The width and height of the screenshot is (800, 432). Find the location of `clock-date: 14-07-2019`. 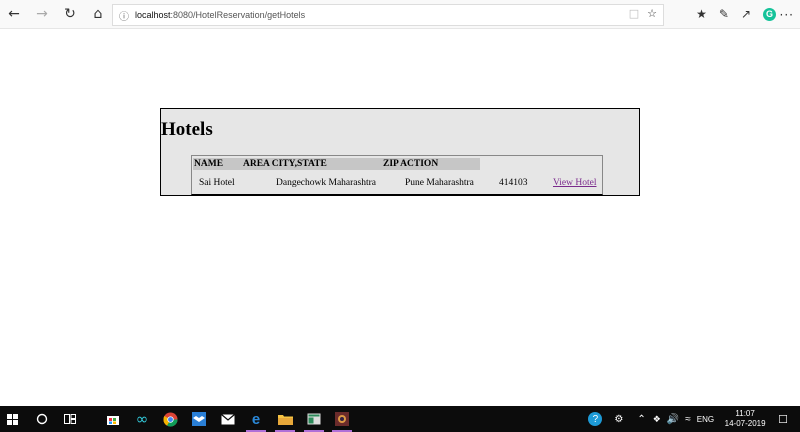

clock-date: 14-07-2019 is located at coordinates (745, 423).